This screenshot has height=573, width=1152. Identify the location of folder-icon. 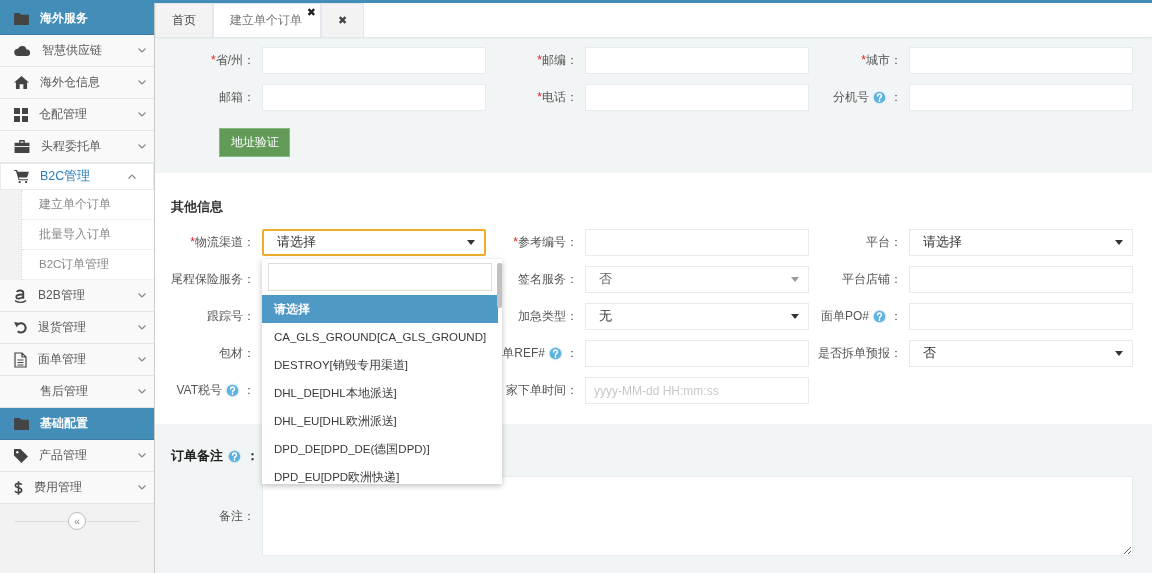
(21, 423).